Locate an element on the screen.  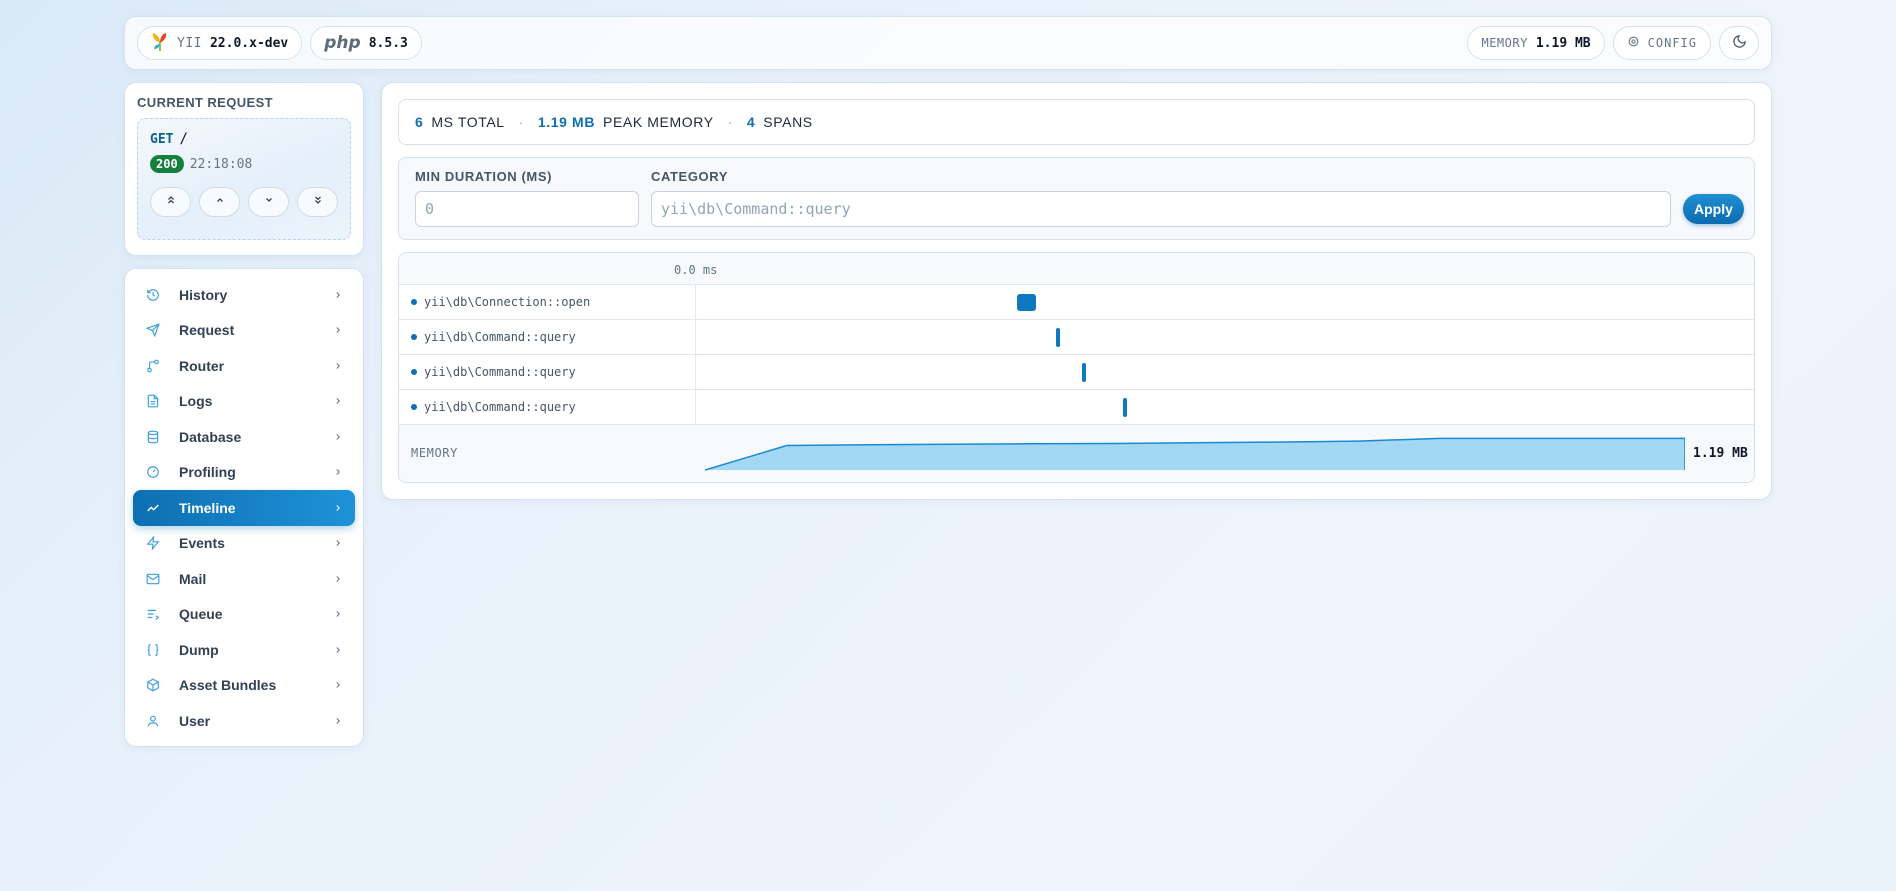
sidebar-item-logs: Logs is located at coordinates (244, 402).